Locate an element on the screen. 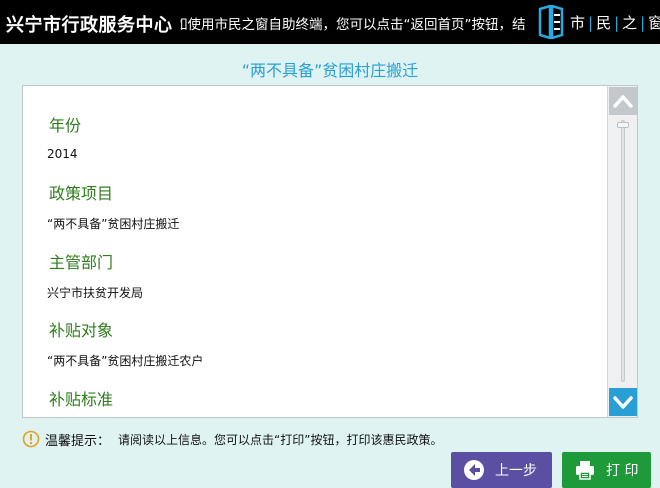 This screenshot has height=488, width=660. scrollbar is located at coordinates (622, 251).